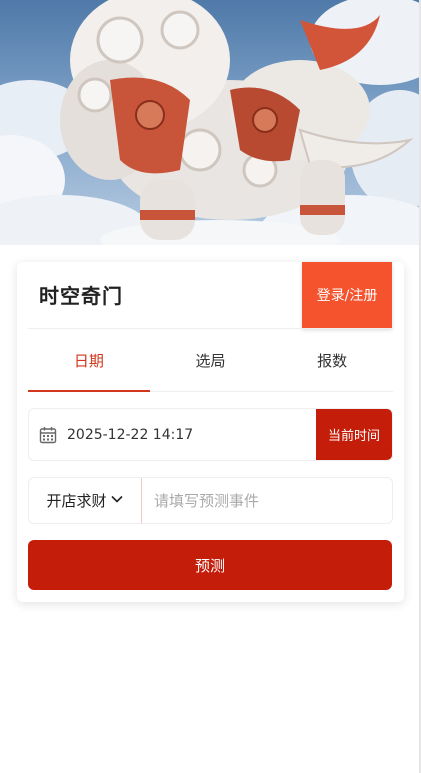  What do you see at coordinates (117, 501) in the screenshot?
I see `chevron-down-icon` at bounding box center [117, 501].